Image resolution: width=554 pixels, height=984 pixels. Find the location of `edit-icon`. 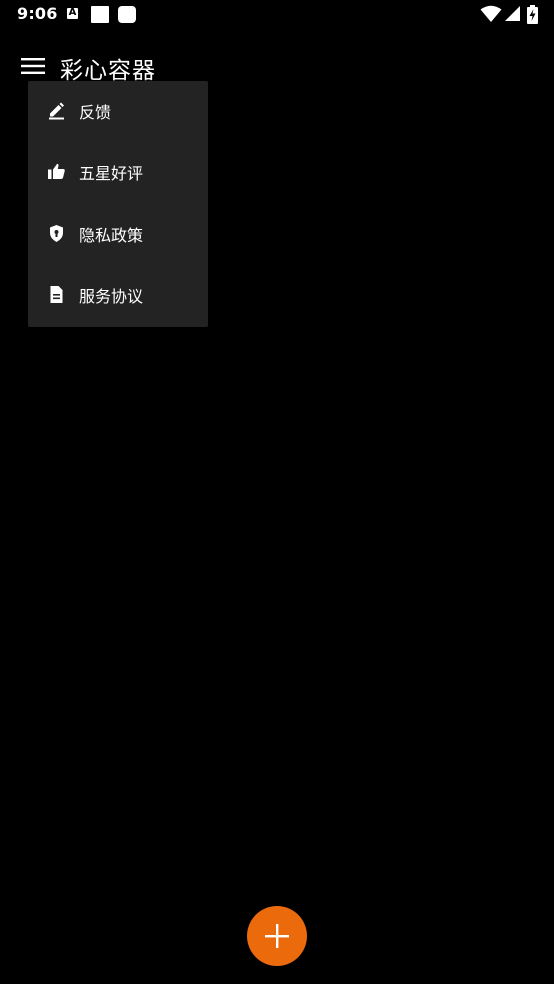

edit-icon is located at coordinates (56, 111).